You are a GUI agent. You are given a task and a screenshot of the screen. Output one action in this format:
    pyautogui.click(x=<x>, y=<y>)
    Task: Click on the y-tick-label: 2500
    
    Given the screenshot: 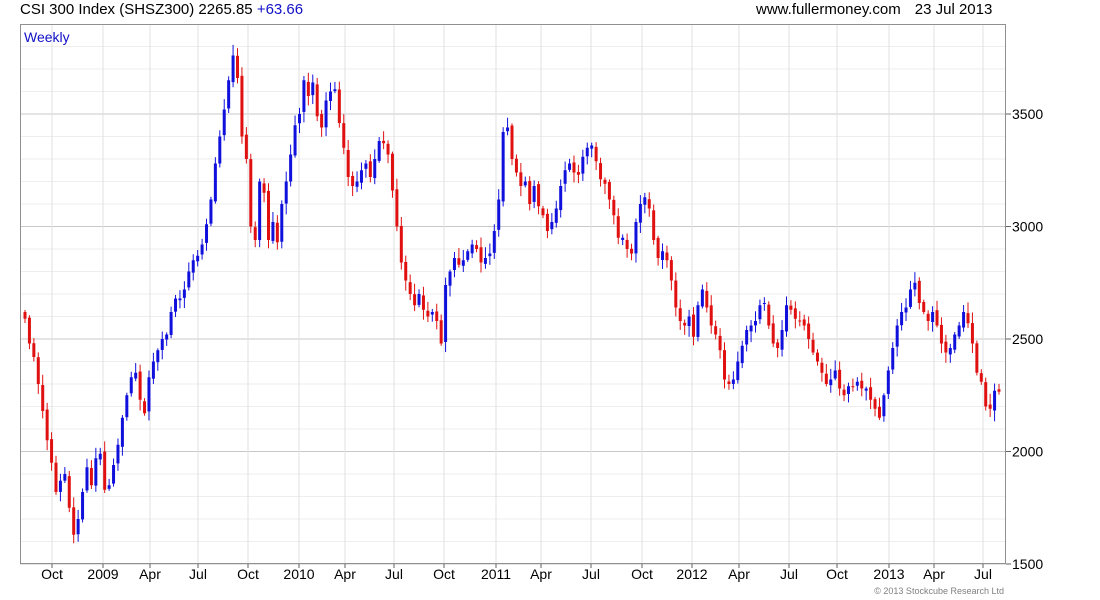 What is the action you would take?
    pyautogui.click(x=1027, y=339)
    